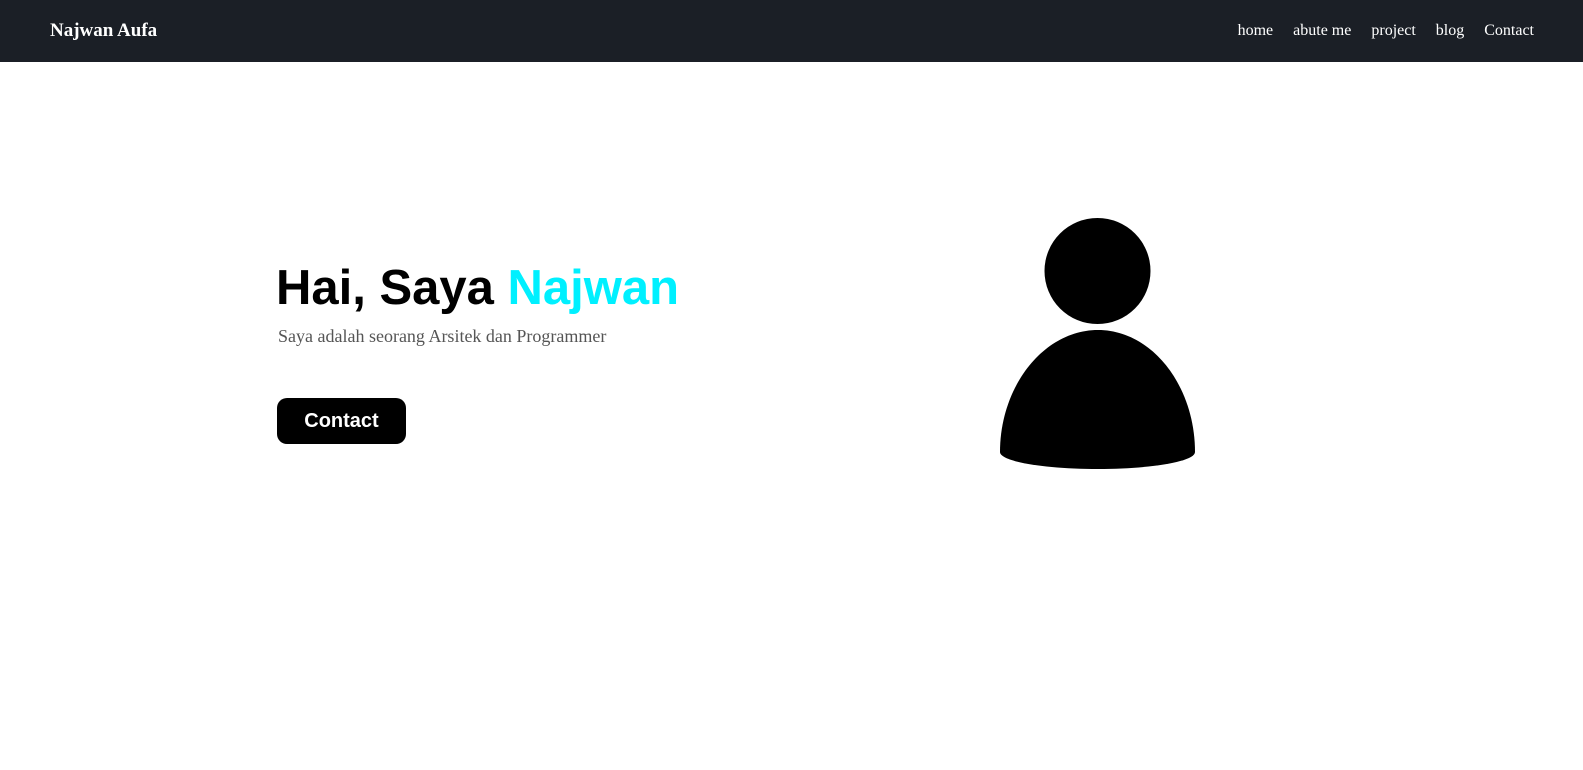  I want to click on hero-name: Najwan, so click(593, 288).